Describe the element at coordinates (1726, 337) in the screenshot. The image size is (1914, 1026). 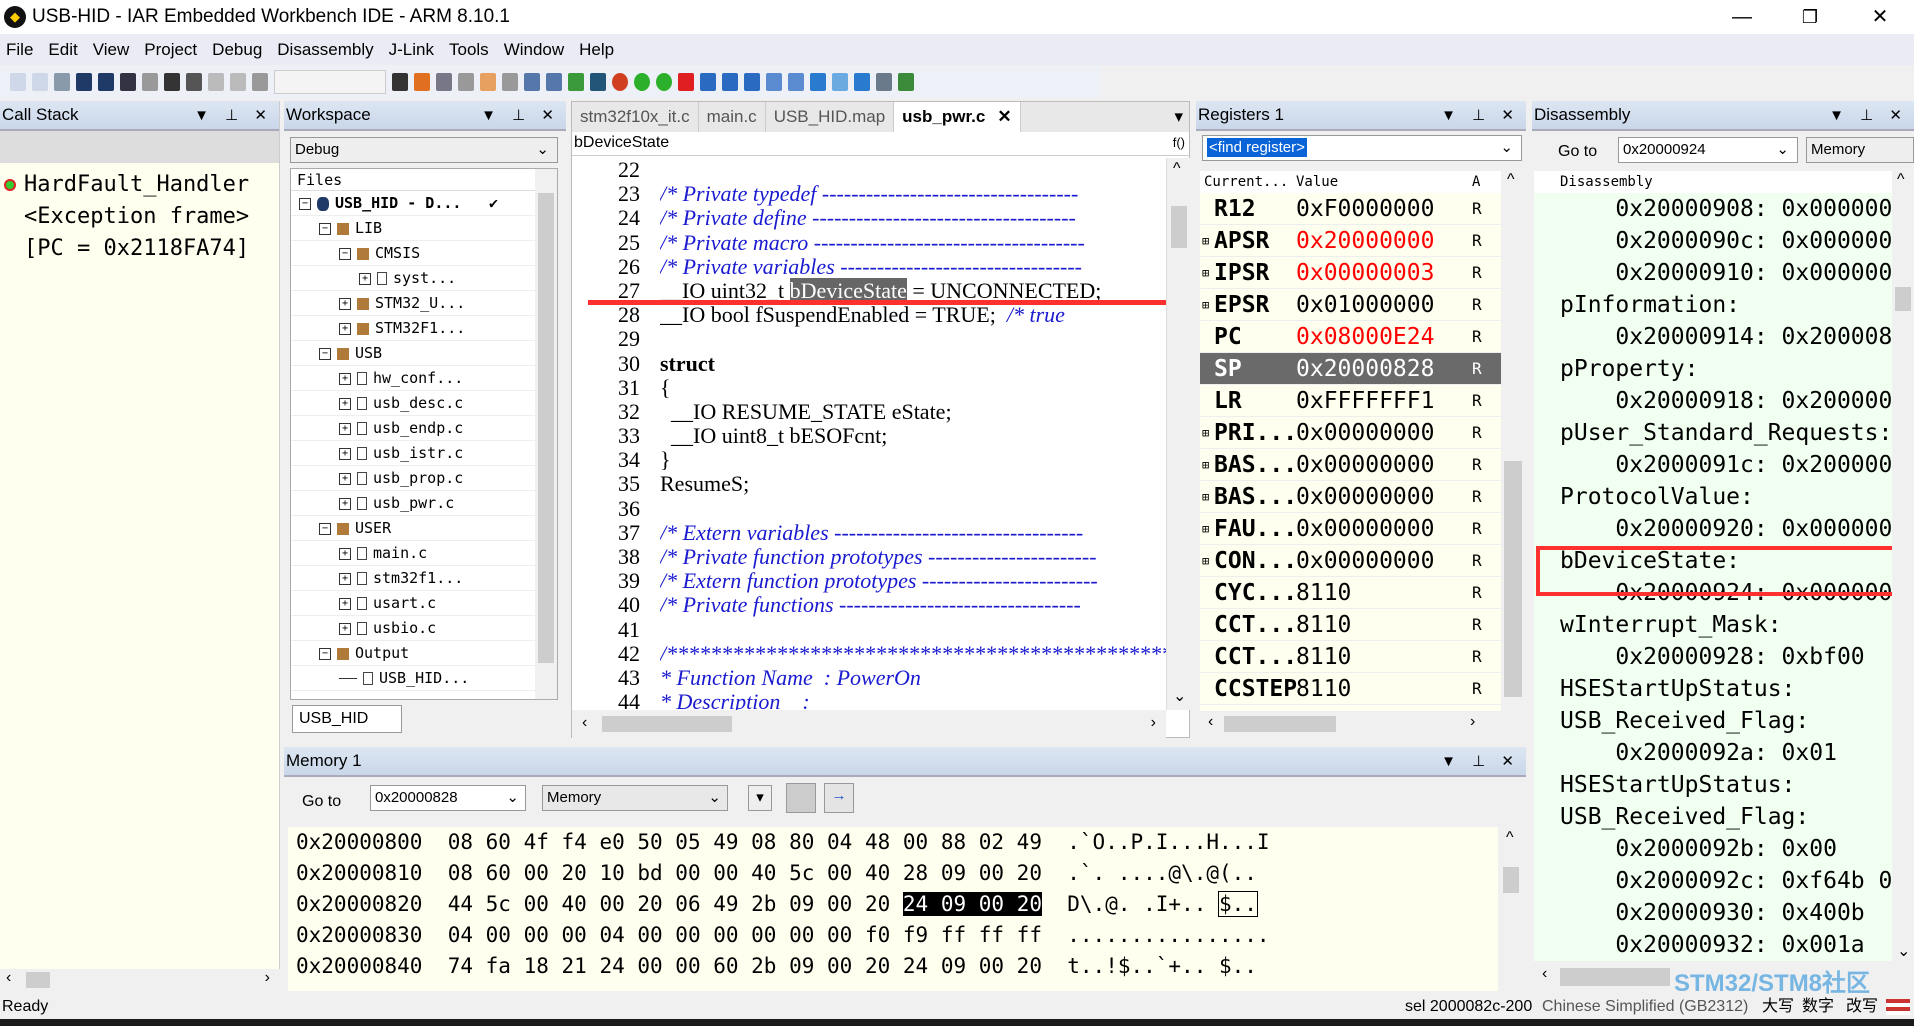
I see `disassembly-line: 0x20000914: 0x200008f` at that location.